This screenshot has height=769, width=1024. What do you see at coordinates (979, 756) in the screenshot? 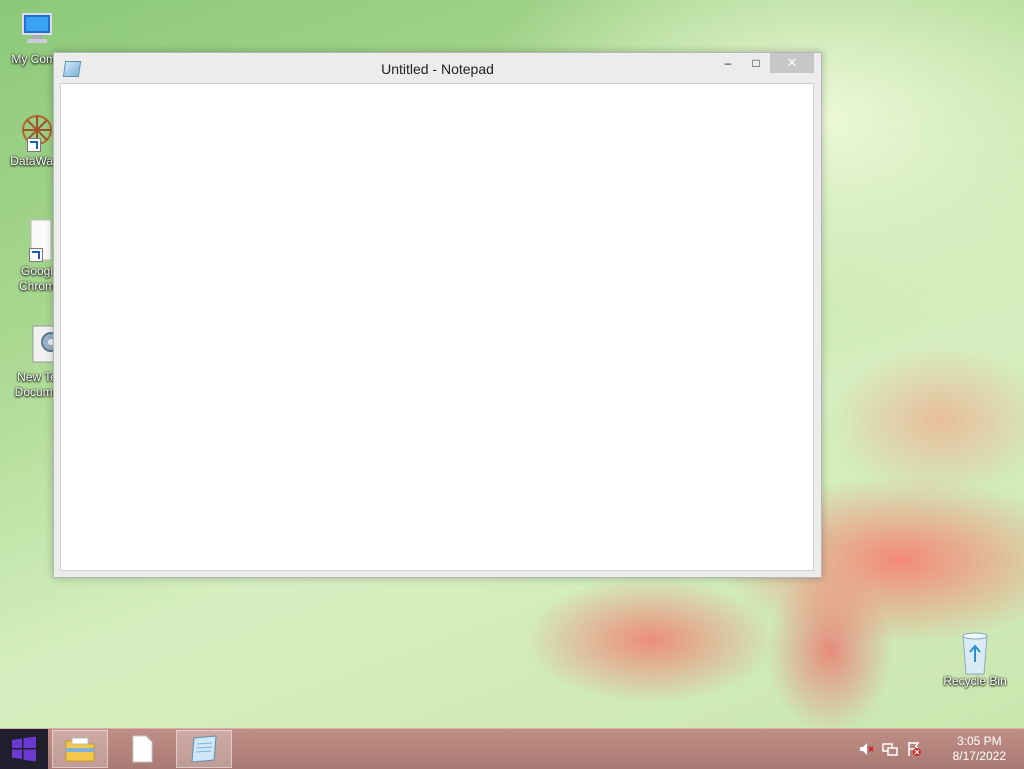
I see `clock-date: 8/17/2022` at bounding box center [979, 756].